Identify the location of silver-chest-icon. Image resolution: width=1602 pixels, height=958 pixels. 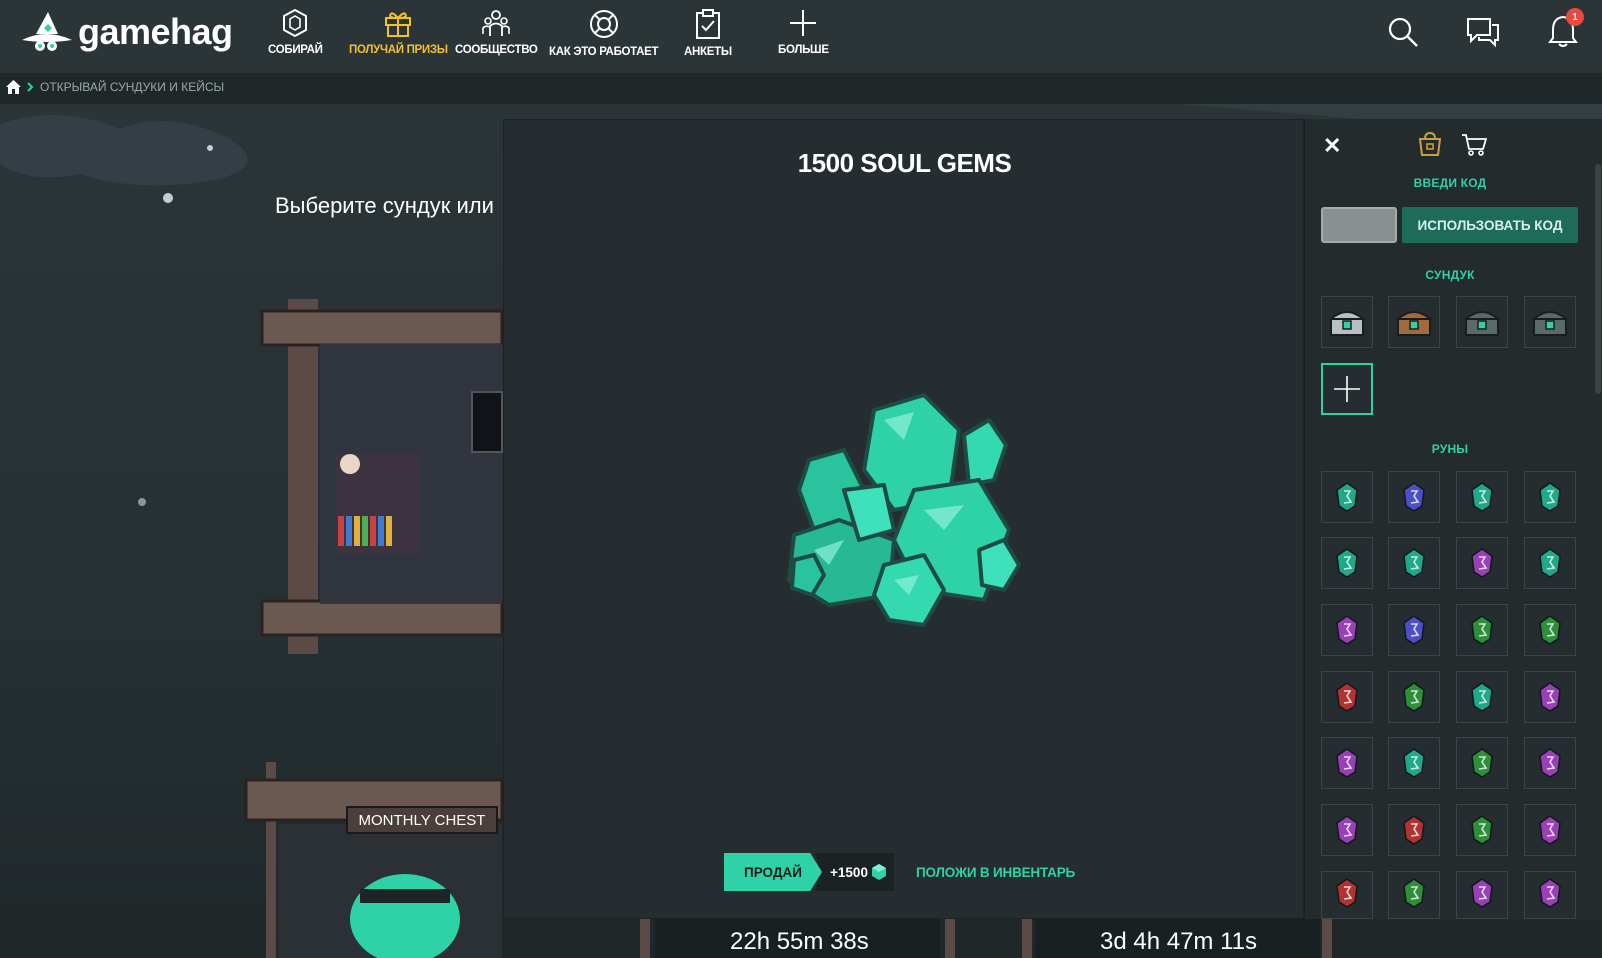
(1347, 323).